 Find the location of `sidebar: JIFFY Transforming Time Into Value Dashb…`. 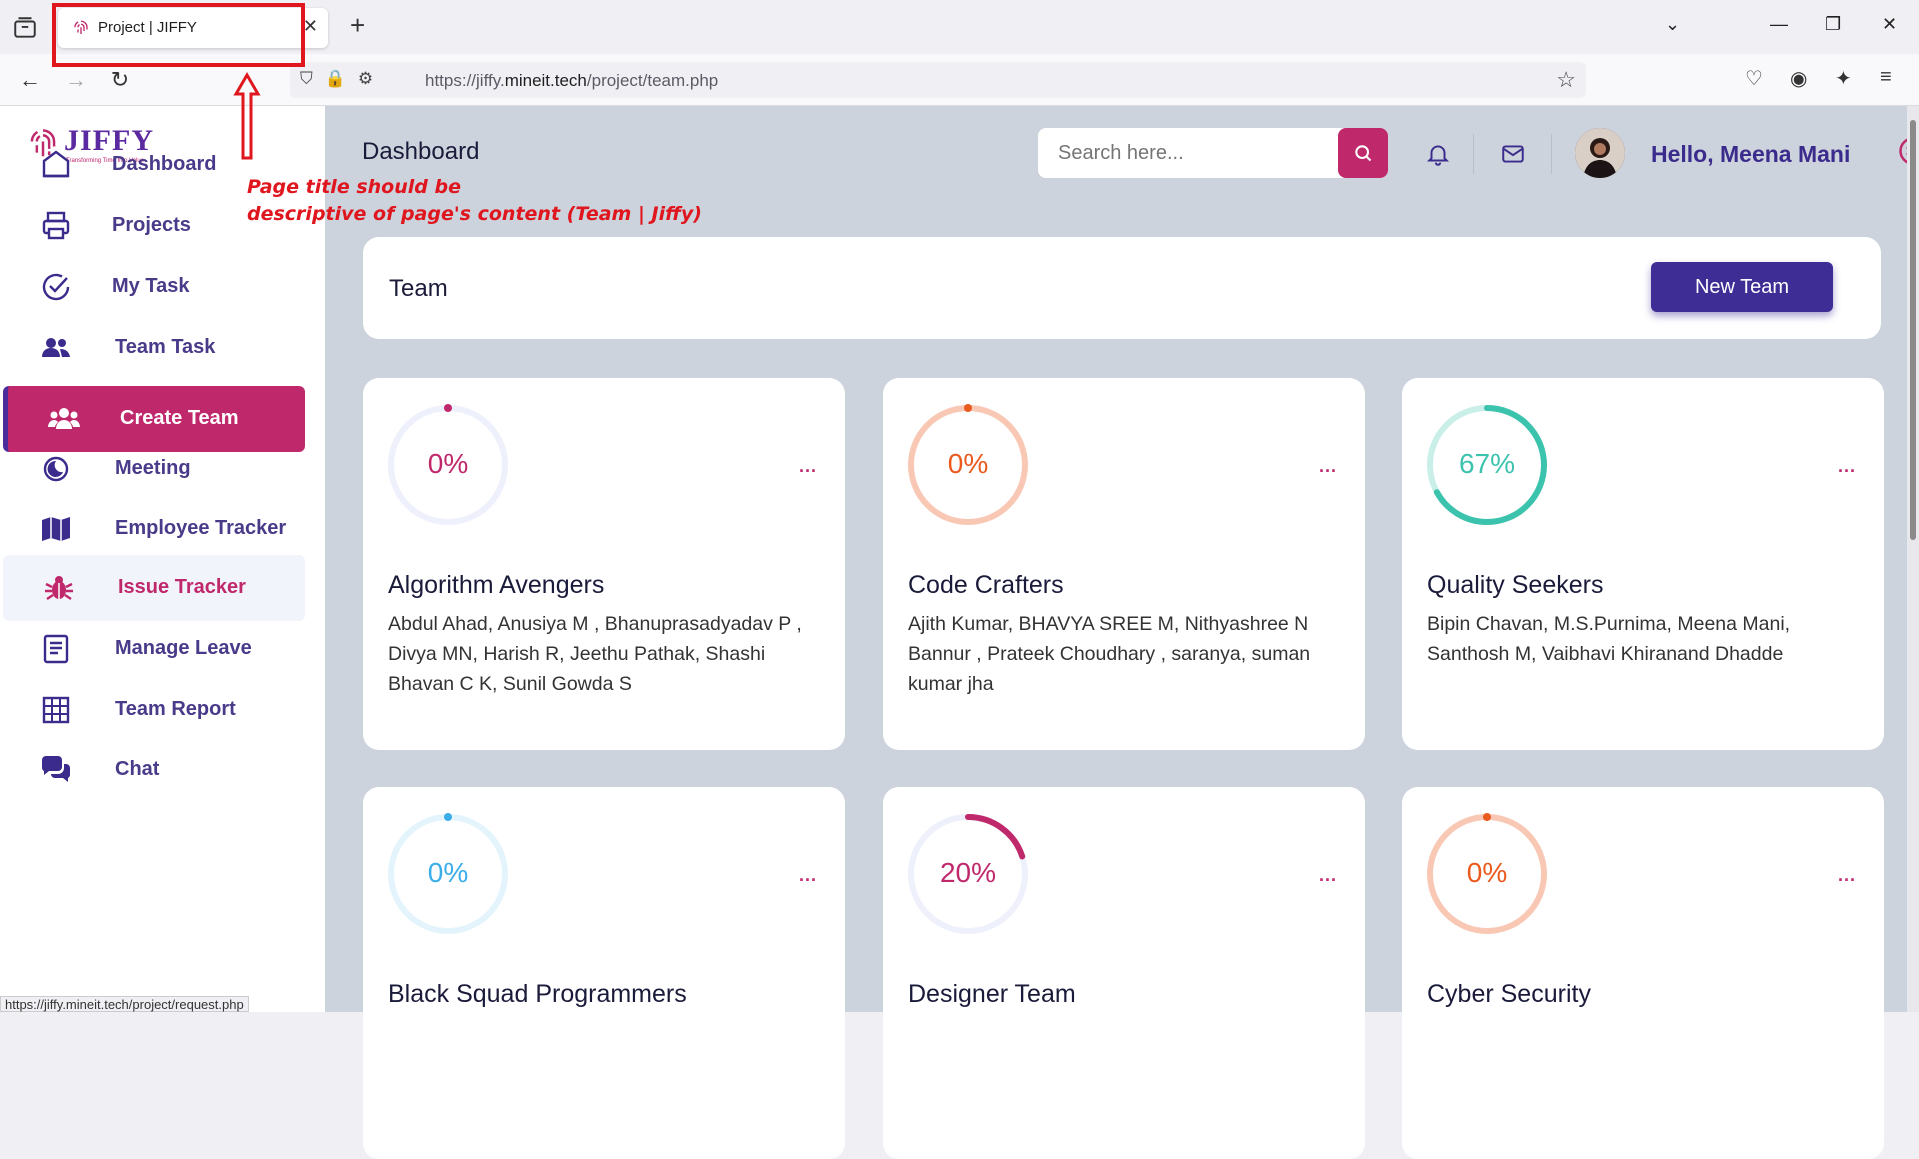

sidebar: JIFFY Transforming Time Into Value Dashb… is located at coordinates (162, 559).